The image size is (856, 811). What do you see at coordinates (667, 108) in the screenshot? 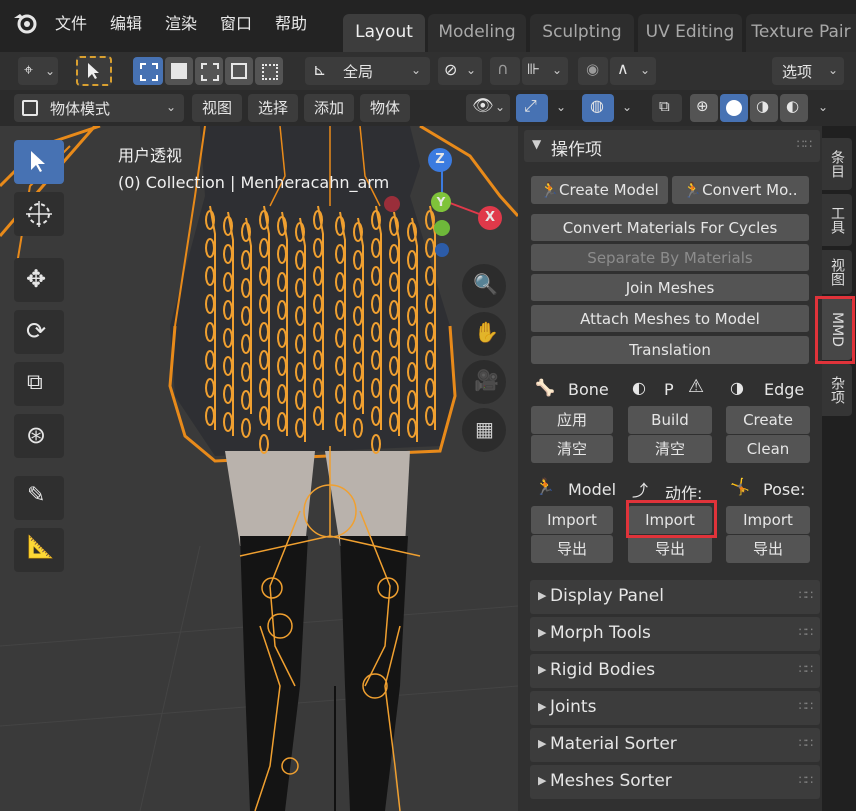
I see `xray-toggle-button: ⧉` at bounding box center [667, 108].